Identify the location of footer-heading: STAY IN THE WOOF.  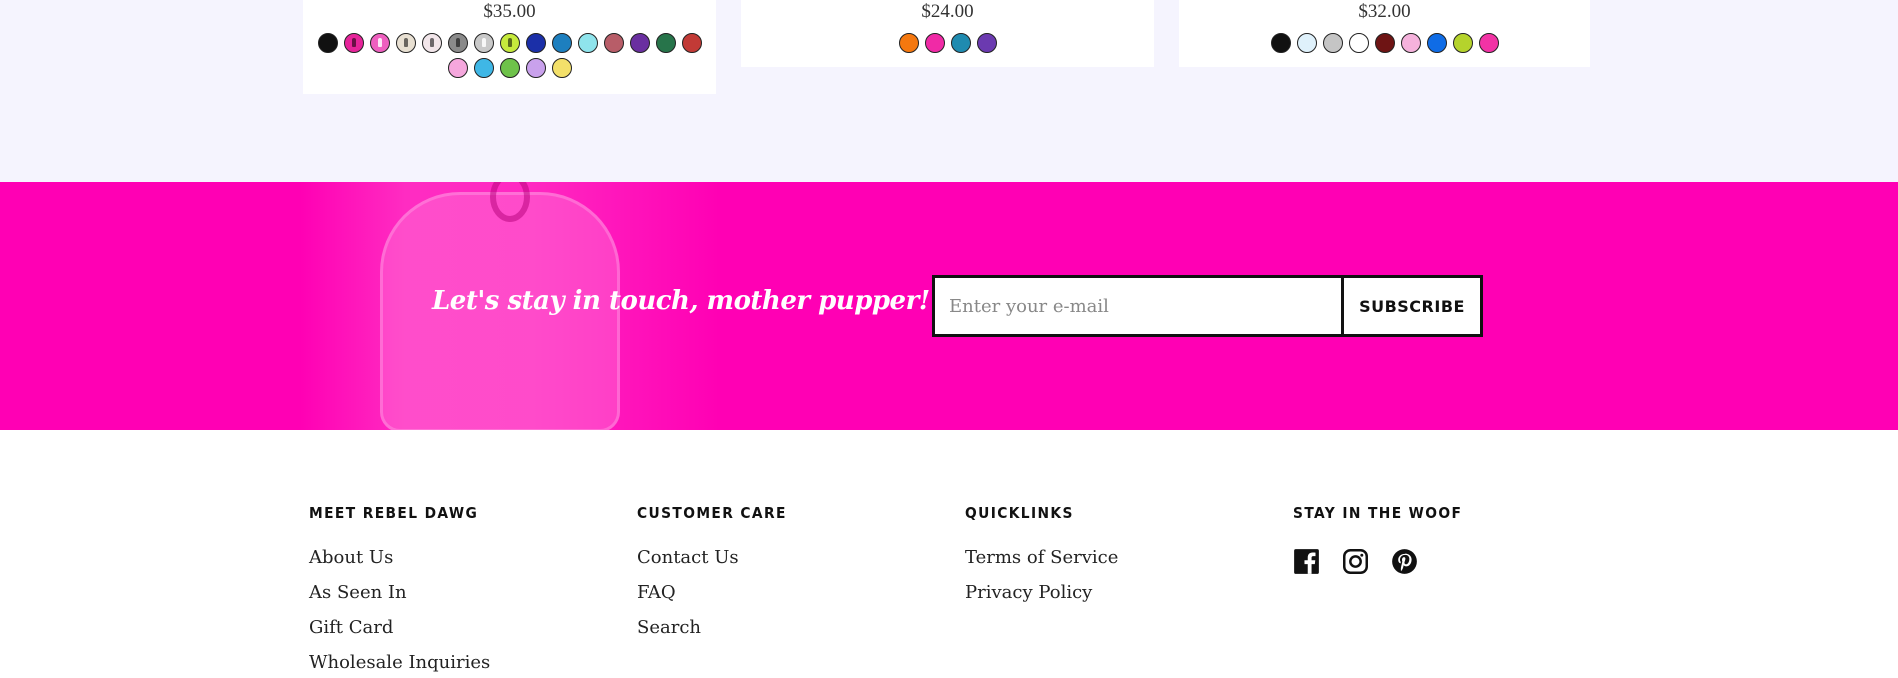
(1378, 513).